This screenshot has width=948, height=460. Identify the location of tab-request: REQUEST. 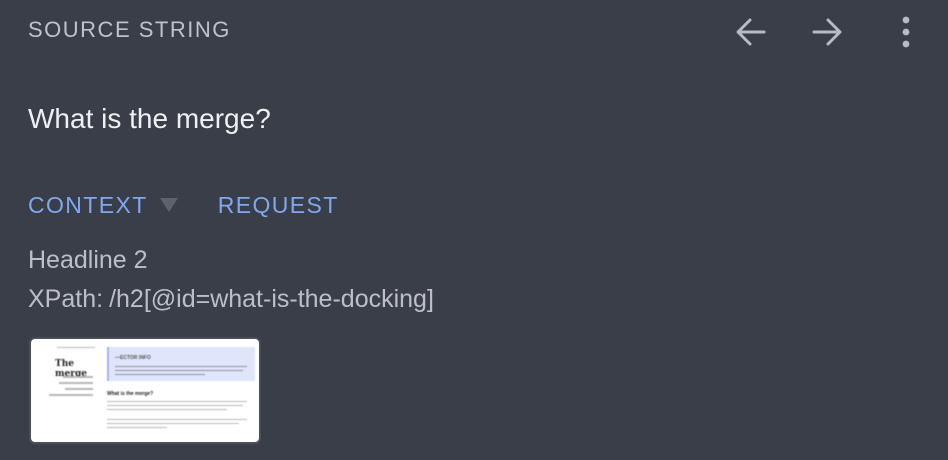
(278, 205).